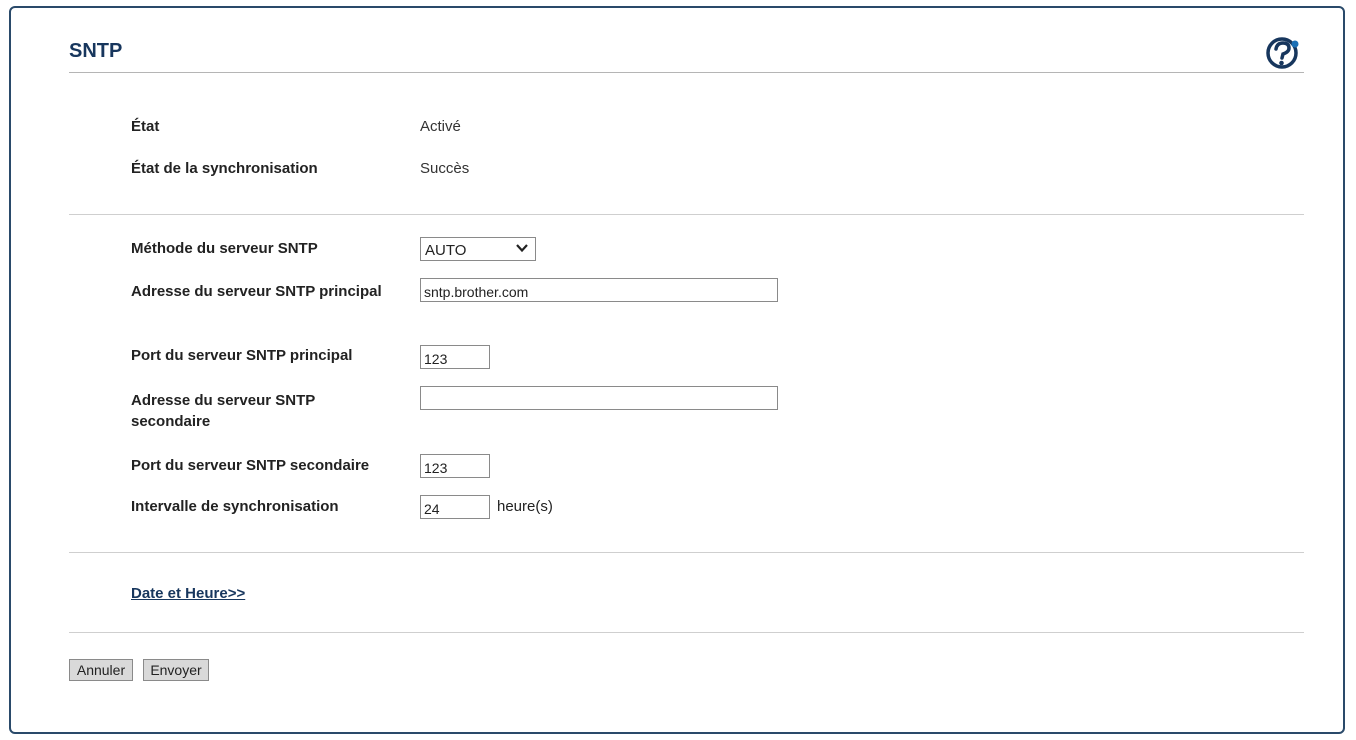 This screenshot has height=740, width=1356. I want to click on secondary-server-port-label: Port du serveur SNTP secondaire, so click(250, 465).